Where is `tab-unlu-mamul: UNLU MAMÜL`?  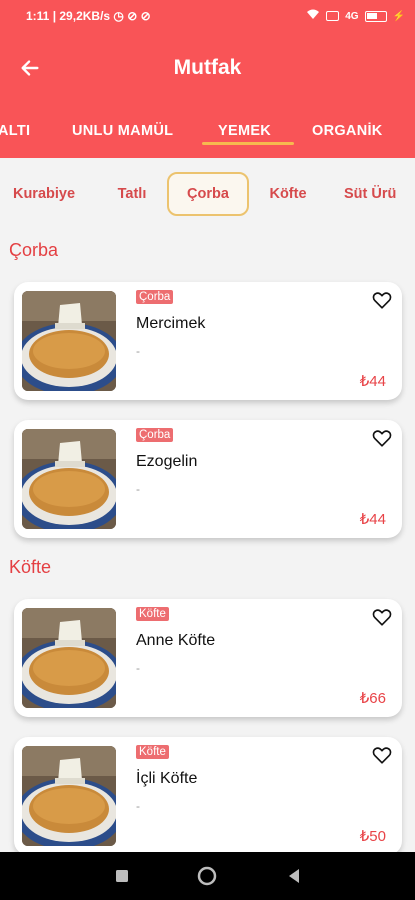 tab-unlu-mamul: UNLU MAMÜL is located at coordinates (122, 131).